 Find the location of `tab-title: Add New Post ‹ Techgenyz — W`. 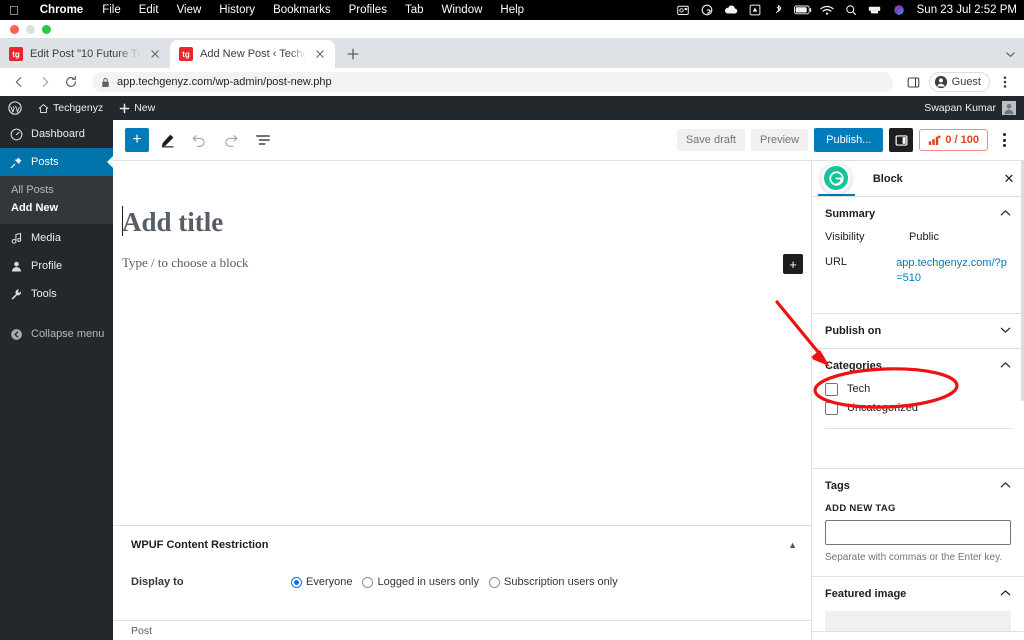

tab-title: Add New Post ‹ Techgenyz — W is located at coordinates (253, 54).